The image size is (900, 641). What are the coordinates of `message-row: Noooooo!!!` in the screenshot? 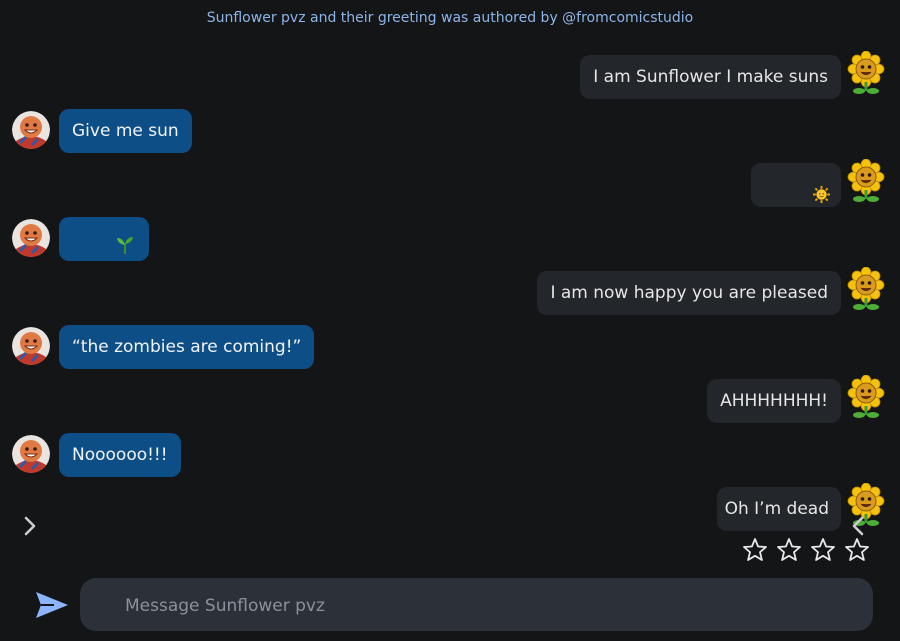 It's located at (450, 457).